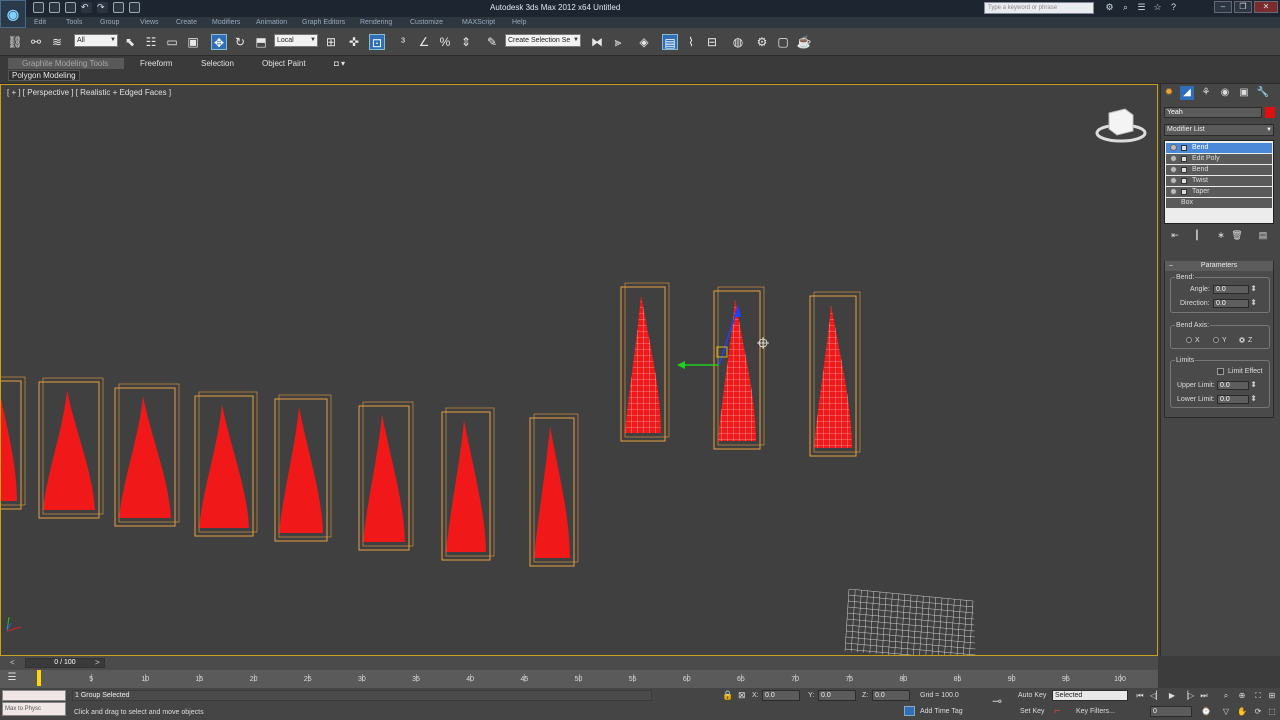 This screenshot has height=720, width=1280. Describe the element at coordinates (1272, 695) in the screenshot. I see `zoom-extents-all-icon: ⊞` at that location.